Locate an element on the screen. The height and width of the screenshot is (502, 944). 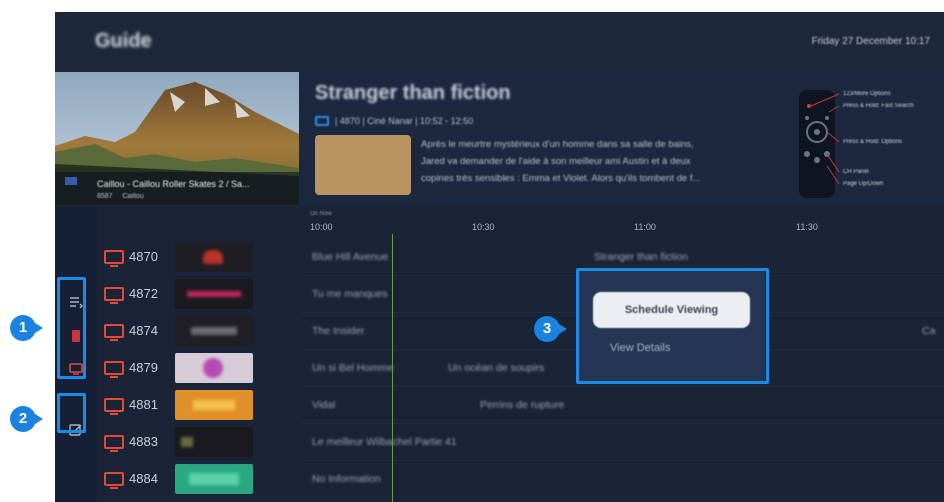
channel-number: 4884 is located at coordinates (143, 478).